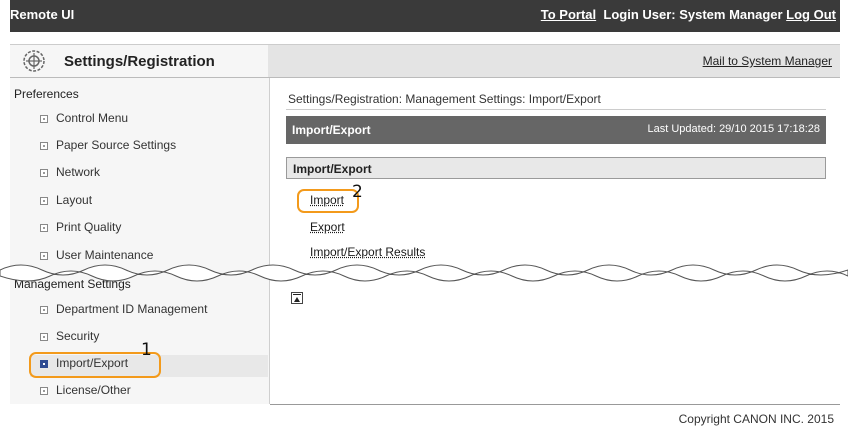 The height and width of the screenshot is (437, 848). I want to click on sidebar-item-layout: Layout, so click(149, 203).